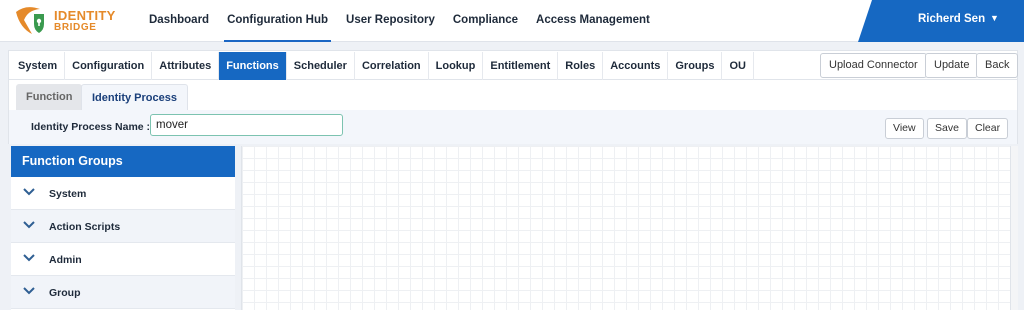 Image resolution: width=1024 pixels, height=310 pixels. I want to click on identity-bridge-logo: IDENTITY BRIDGE, so click(70, 21).